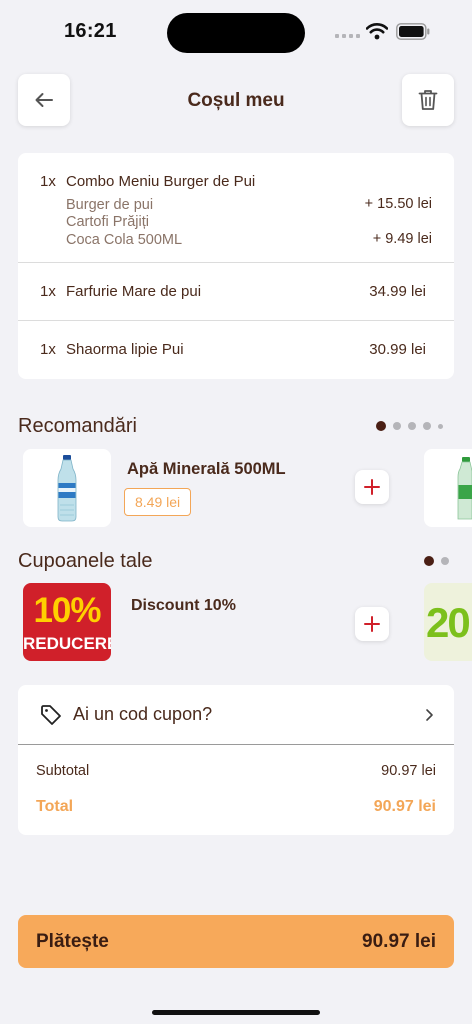 The width and height of the screenshot is (472, 1024). What do you see at coordinates (236, 350) in the screenshot?
I see `cart-item: 1x Shaorma lipie Pui 30.99 lei` at bounding box center [236, 350].